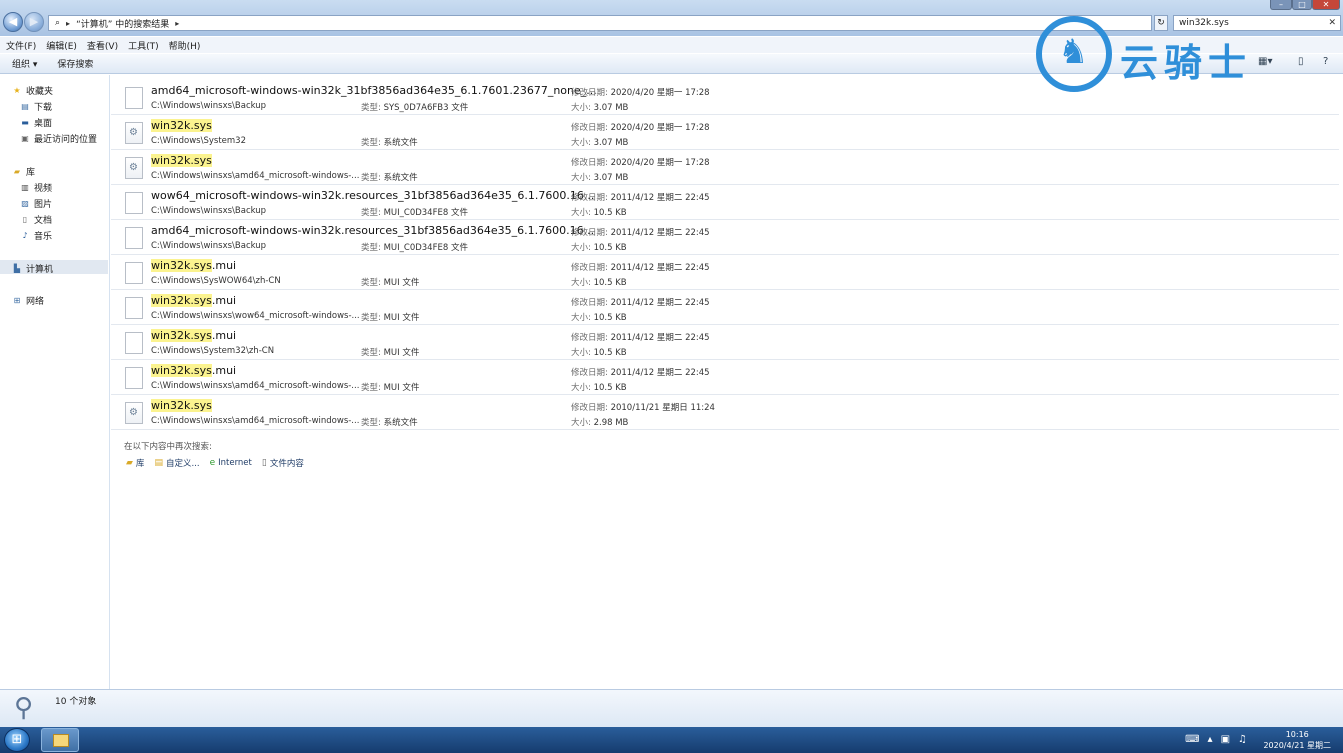  Describe the element at coordinates (198, 141) in the screenshot. I see `file-path: C:\Windows\System32` at that location.